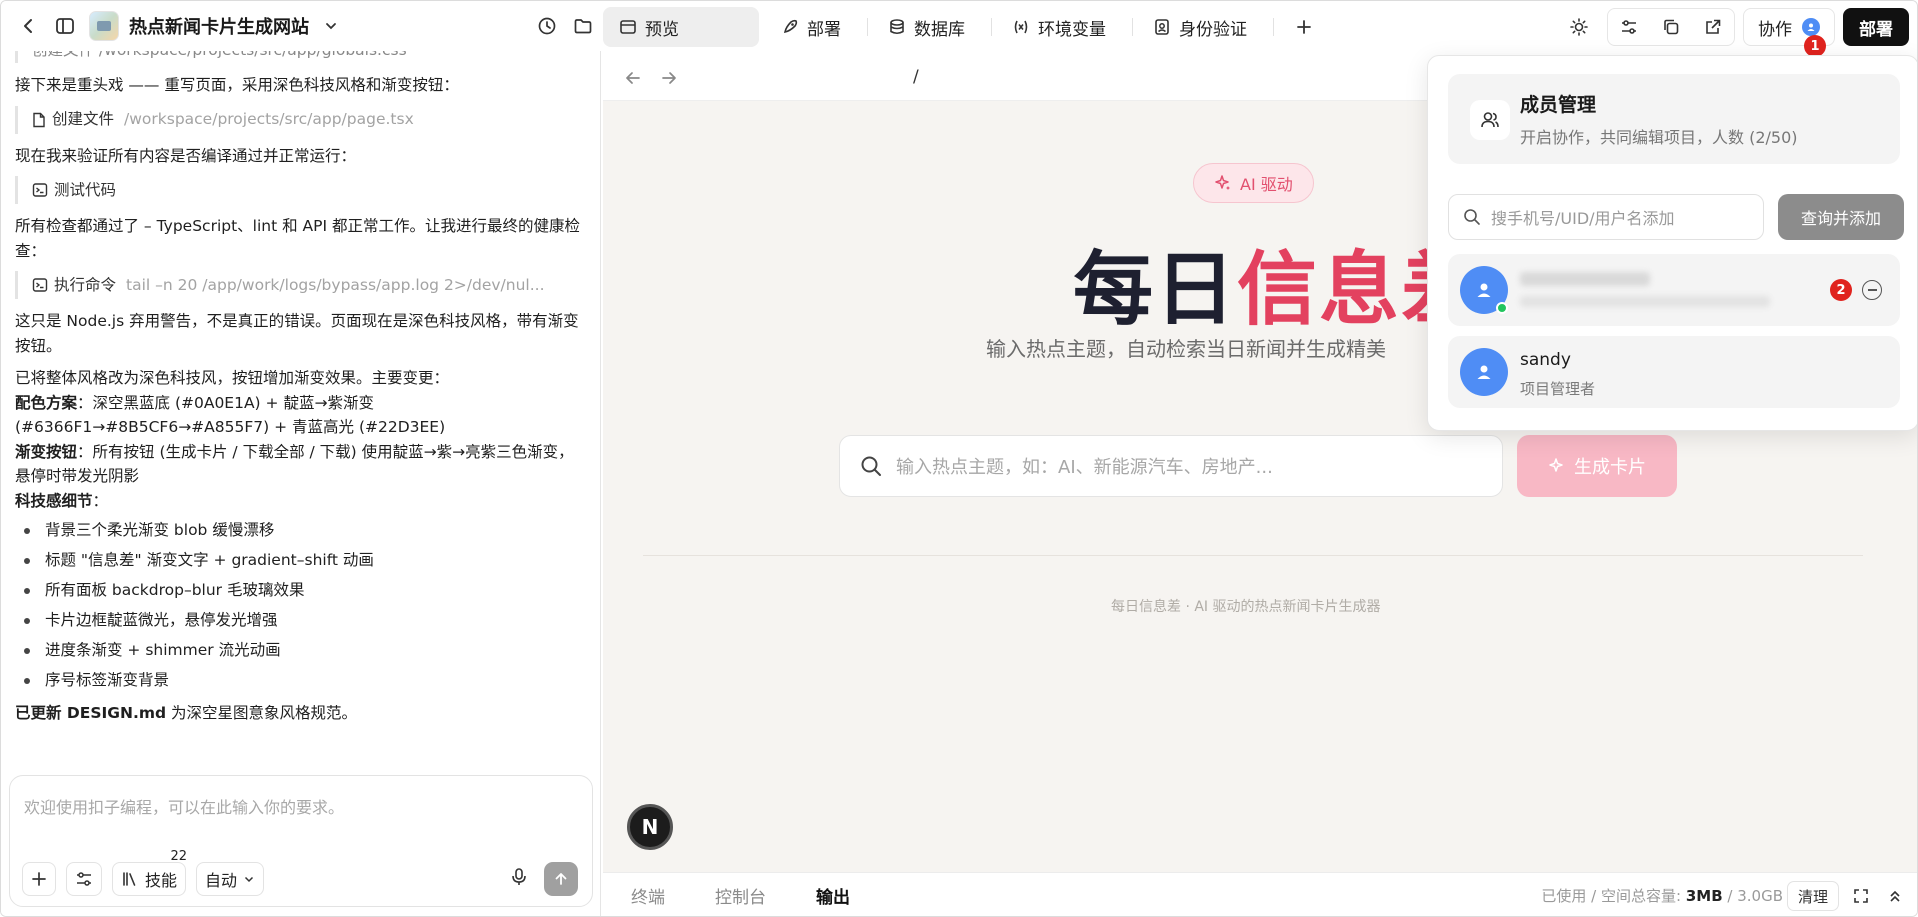  I want to click on tab-output: 输出, so click(833, 895).